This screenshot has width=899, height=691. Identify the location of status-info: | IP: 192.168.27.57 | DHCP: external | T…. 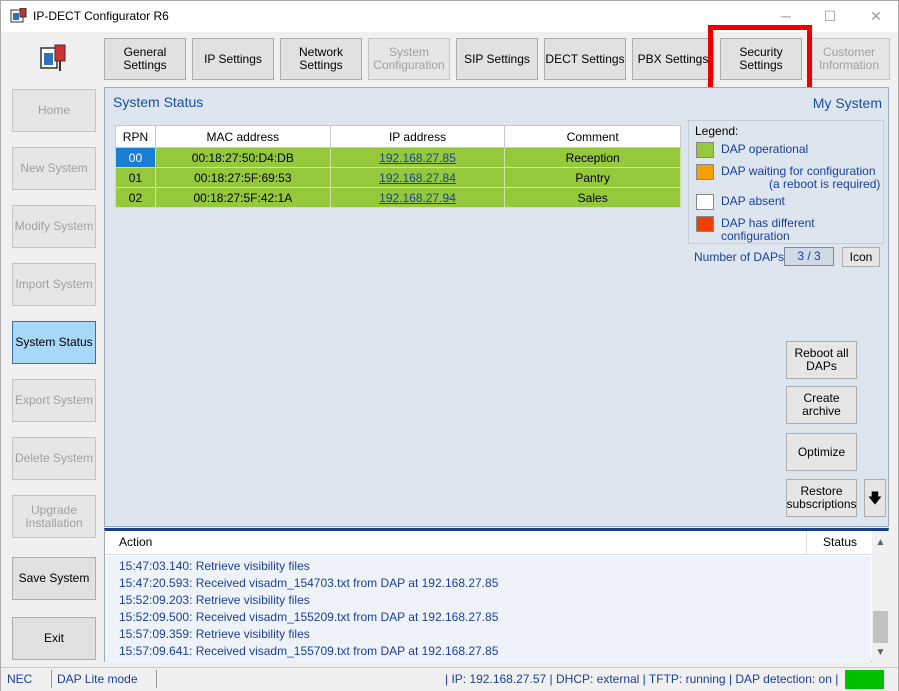
(642, 679).